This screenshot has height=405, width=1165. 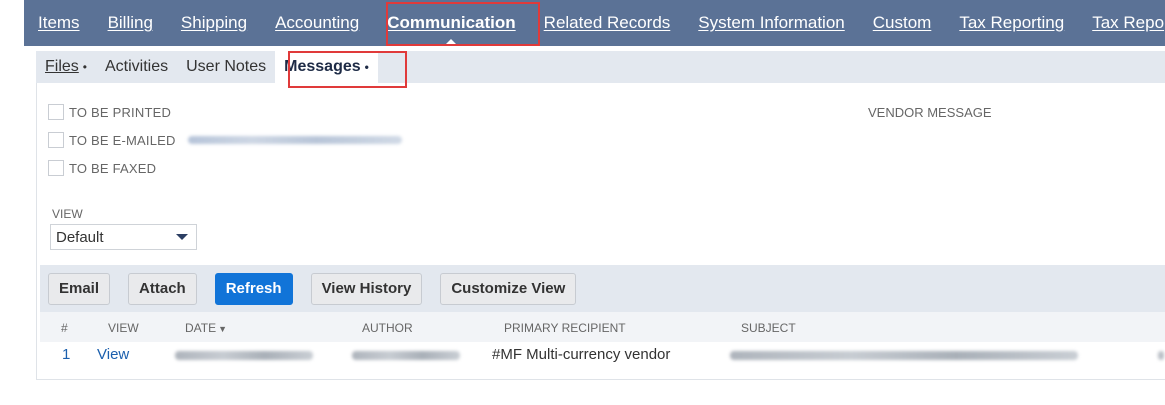 What do you see at coordinates (123, 237) in the screenshot?
I see `view-select: Default` at bounding box center [123, 237].